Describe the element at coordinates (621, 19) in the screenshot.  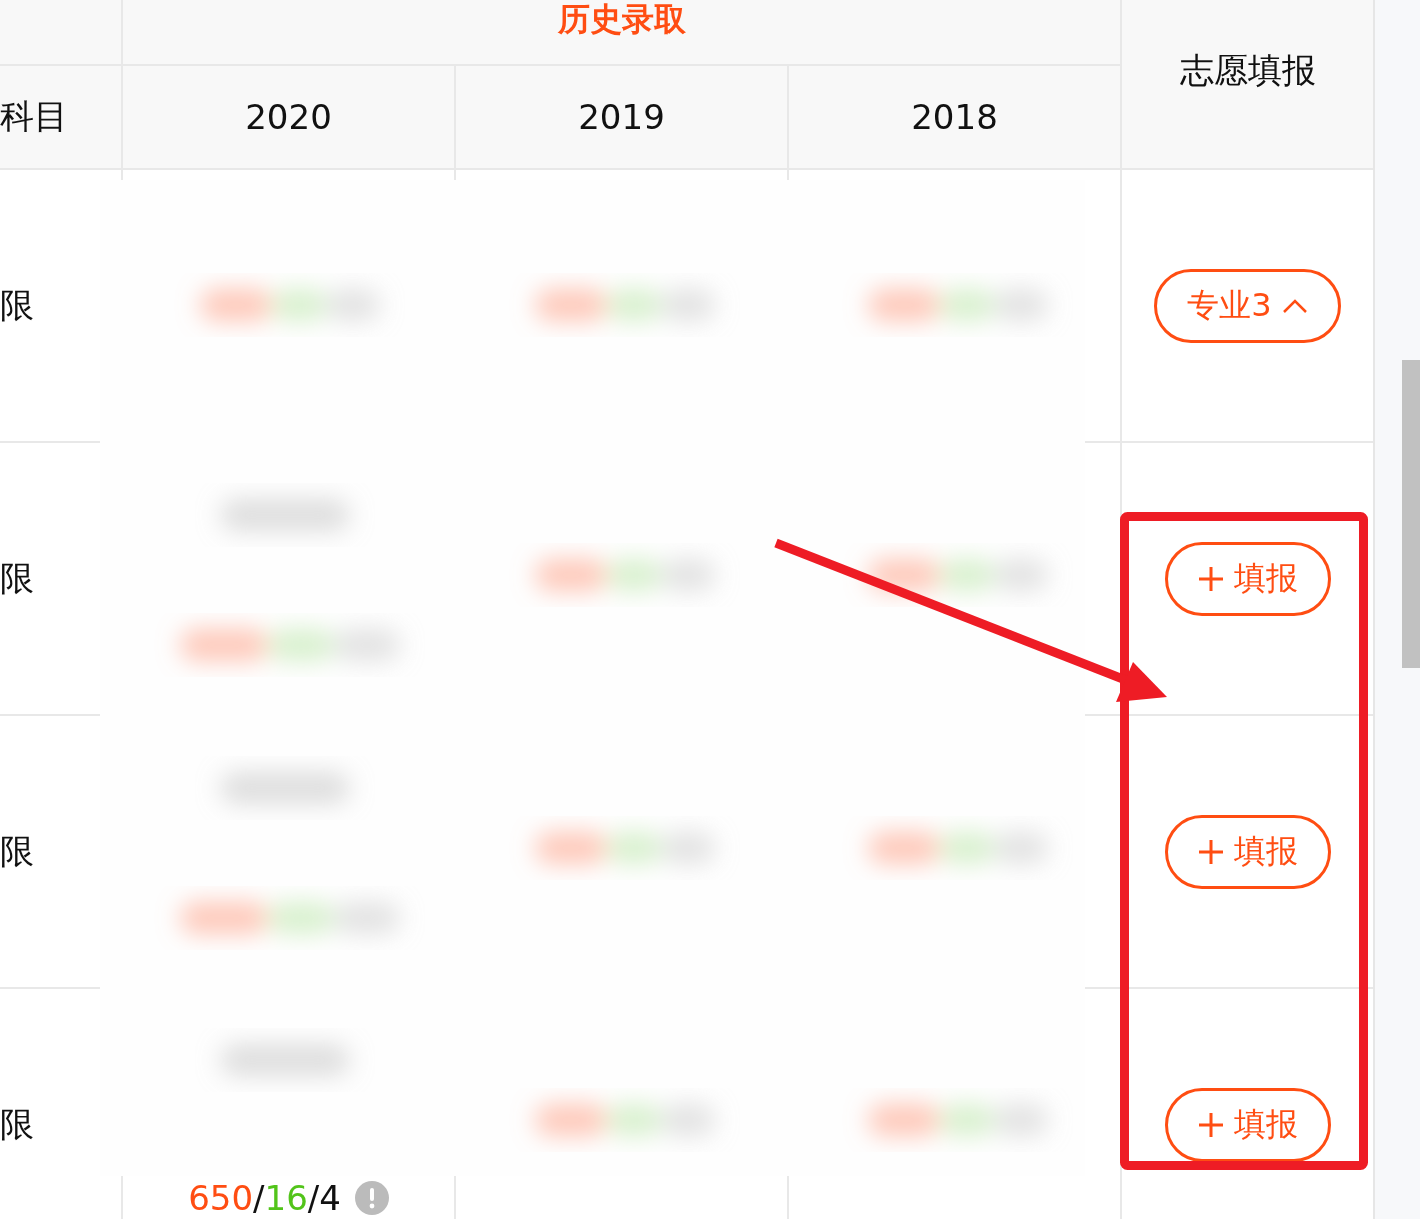
I see `group-header: 历史录取` at that location.